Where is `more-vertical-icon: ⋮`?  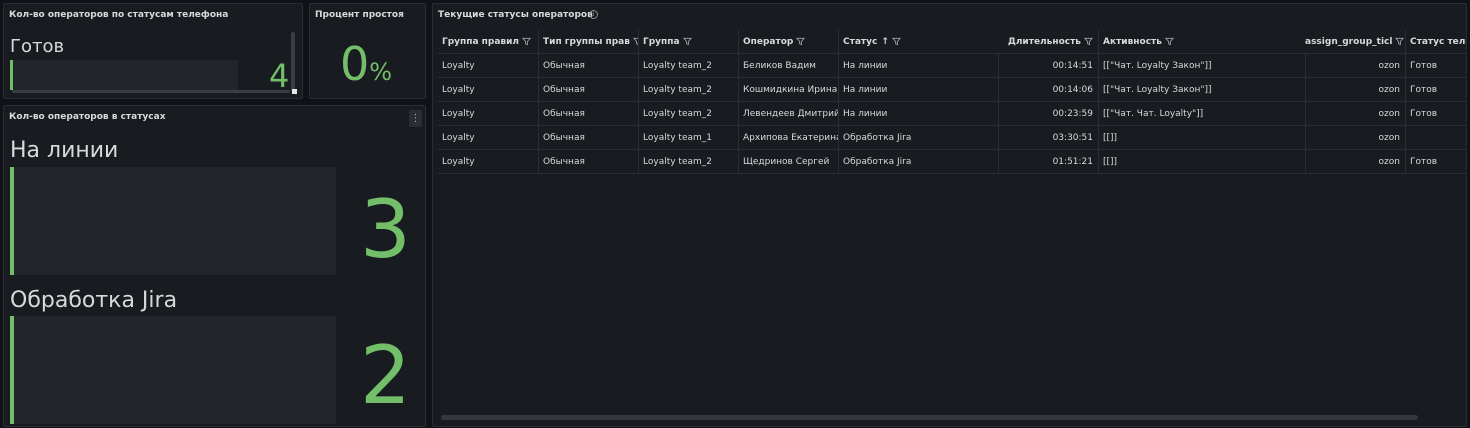
more-vertical-icon: ⋮ is located at coordinates (415, 118).